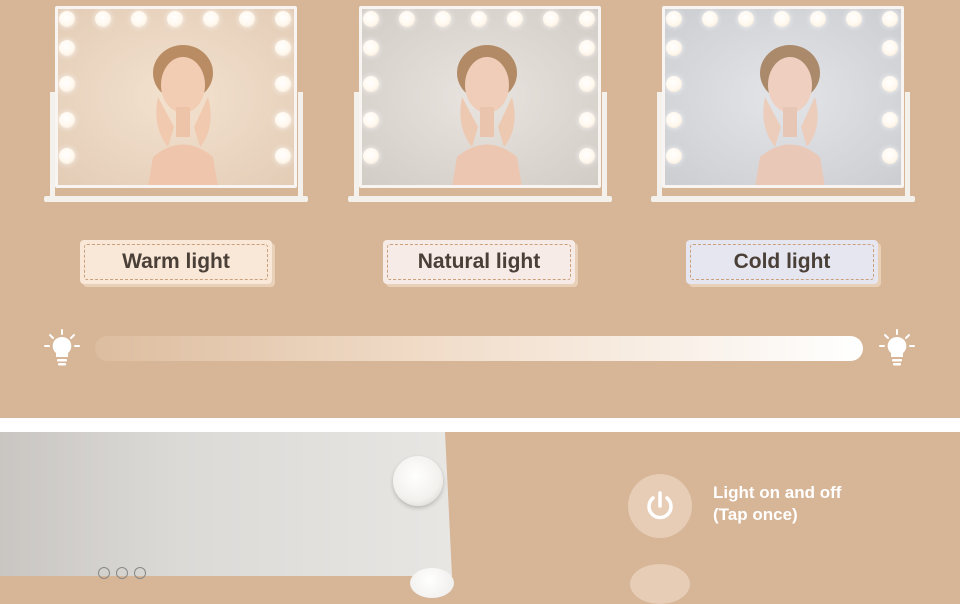  I want to click on natural-light-label: Natural light, so click(479, 262).